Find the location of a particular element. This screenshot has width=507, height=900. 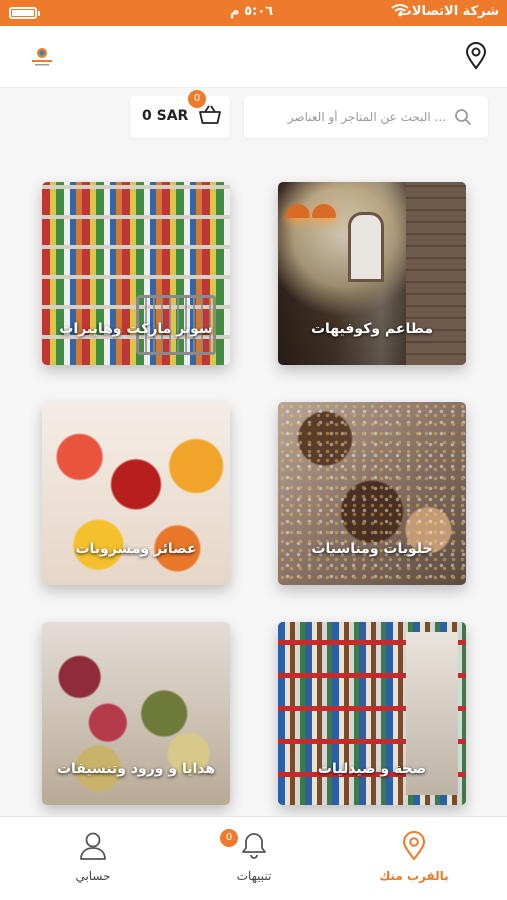

notification-badge: 0 is located at coordinates (229, 838).